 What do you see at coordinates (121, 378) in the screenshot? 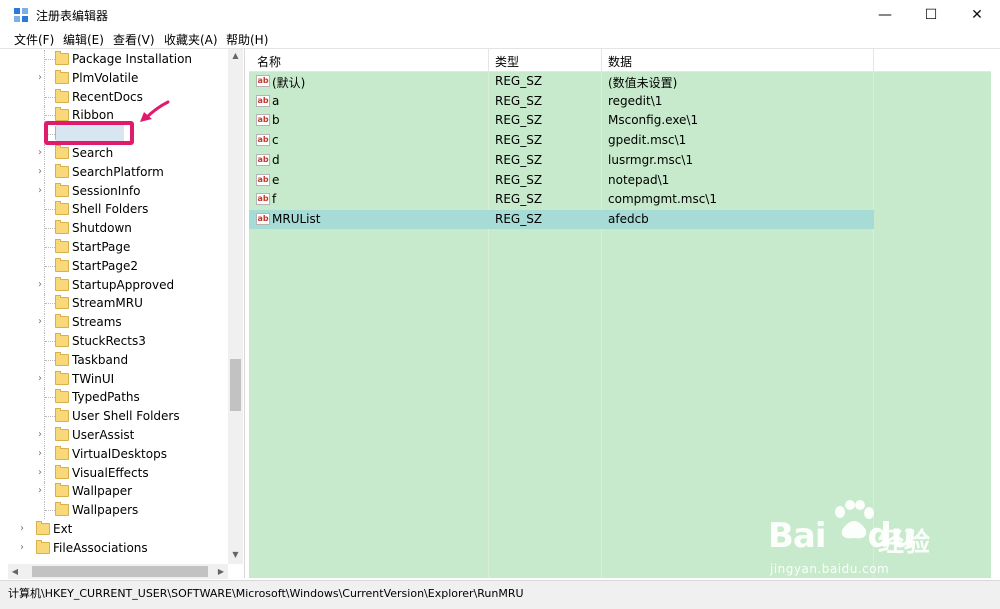
I see `tree-item-twinui: › TWinUI` at bounding box center [121, 378].